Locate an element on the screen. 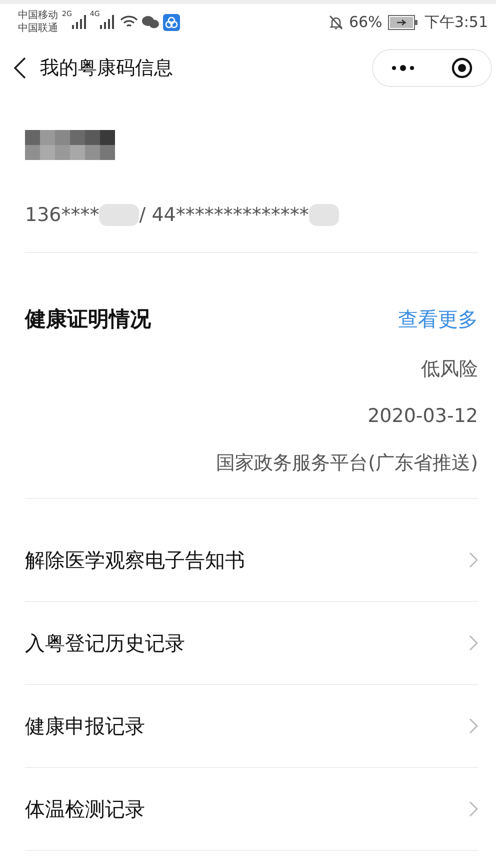  more-icon is located at coordinates (403, 68).